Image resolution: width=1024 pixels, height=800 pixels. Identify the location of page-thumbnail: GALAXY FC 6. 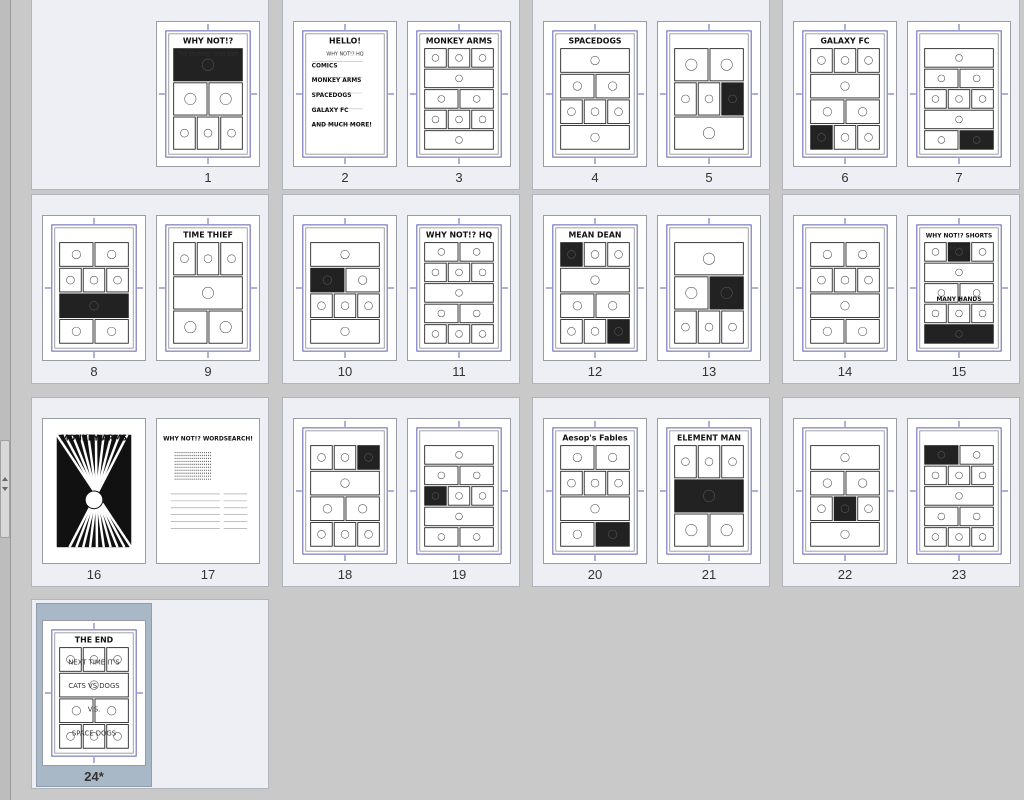
(845, 103).